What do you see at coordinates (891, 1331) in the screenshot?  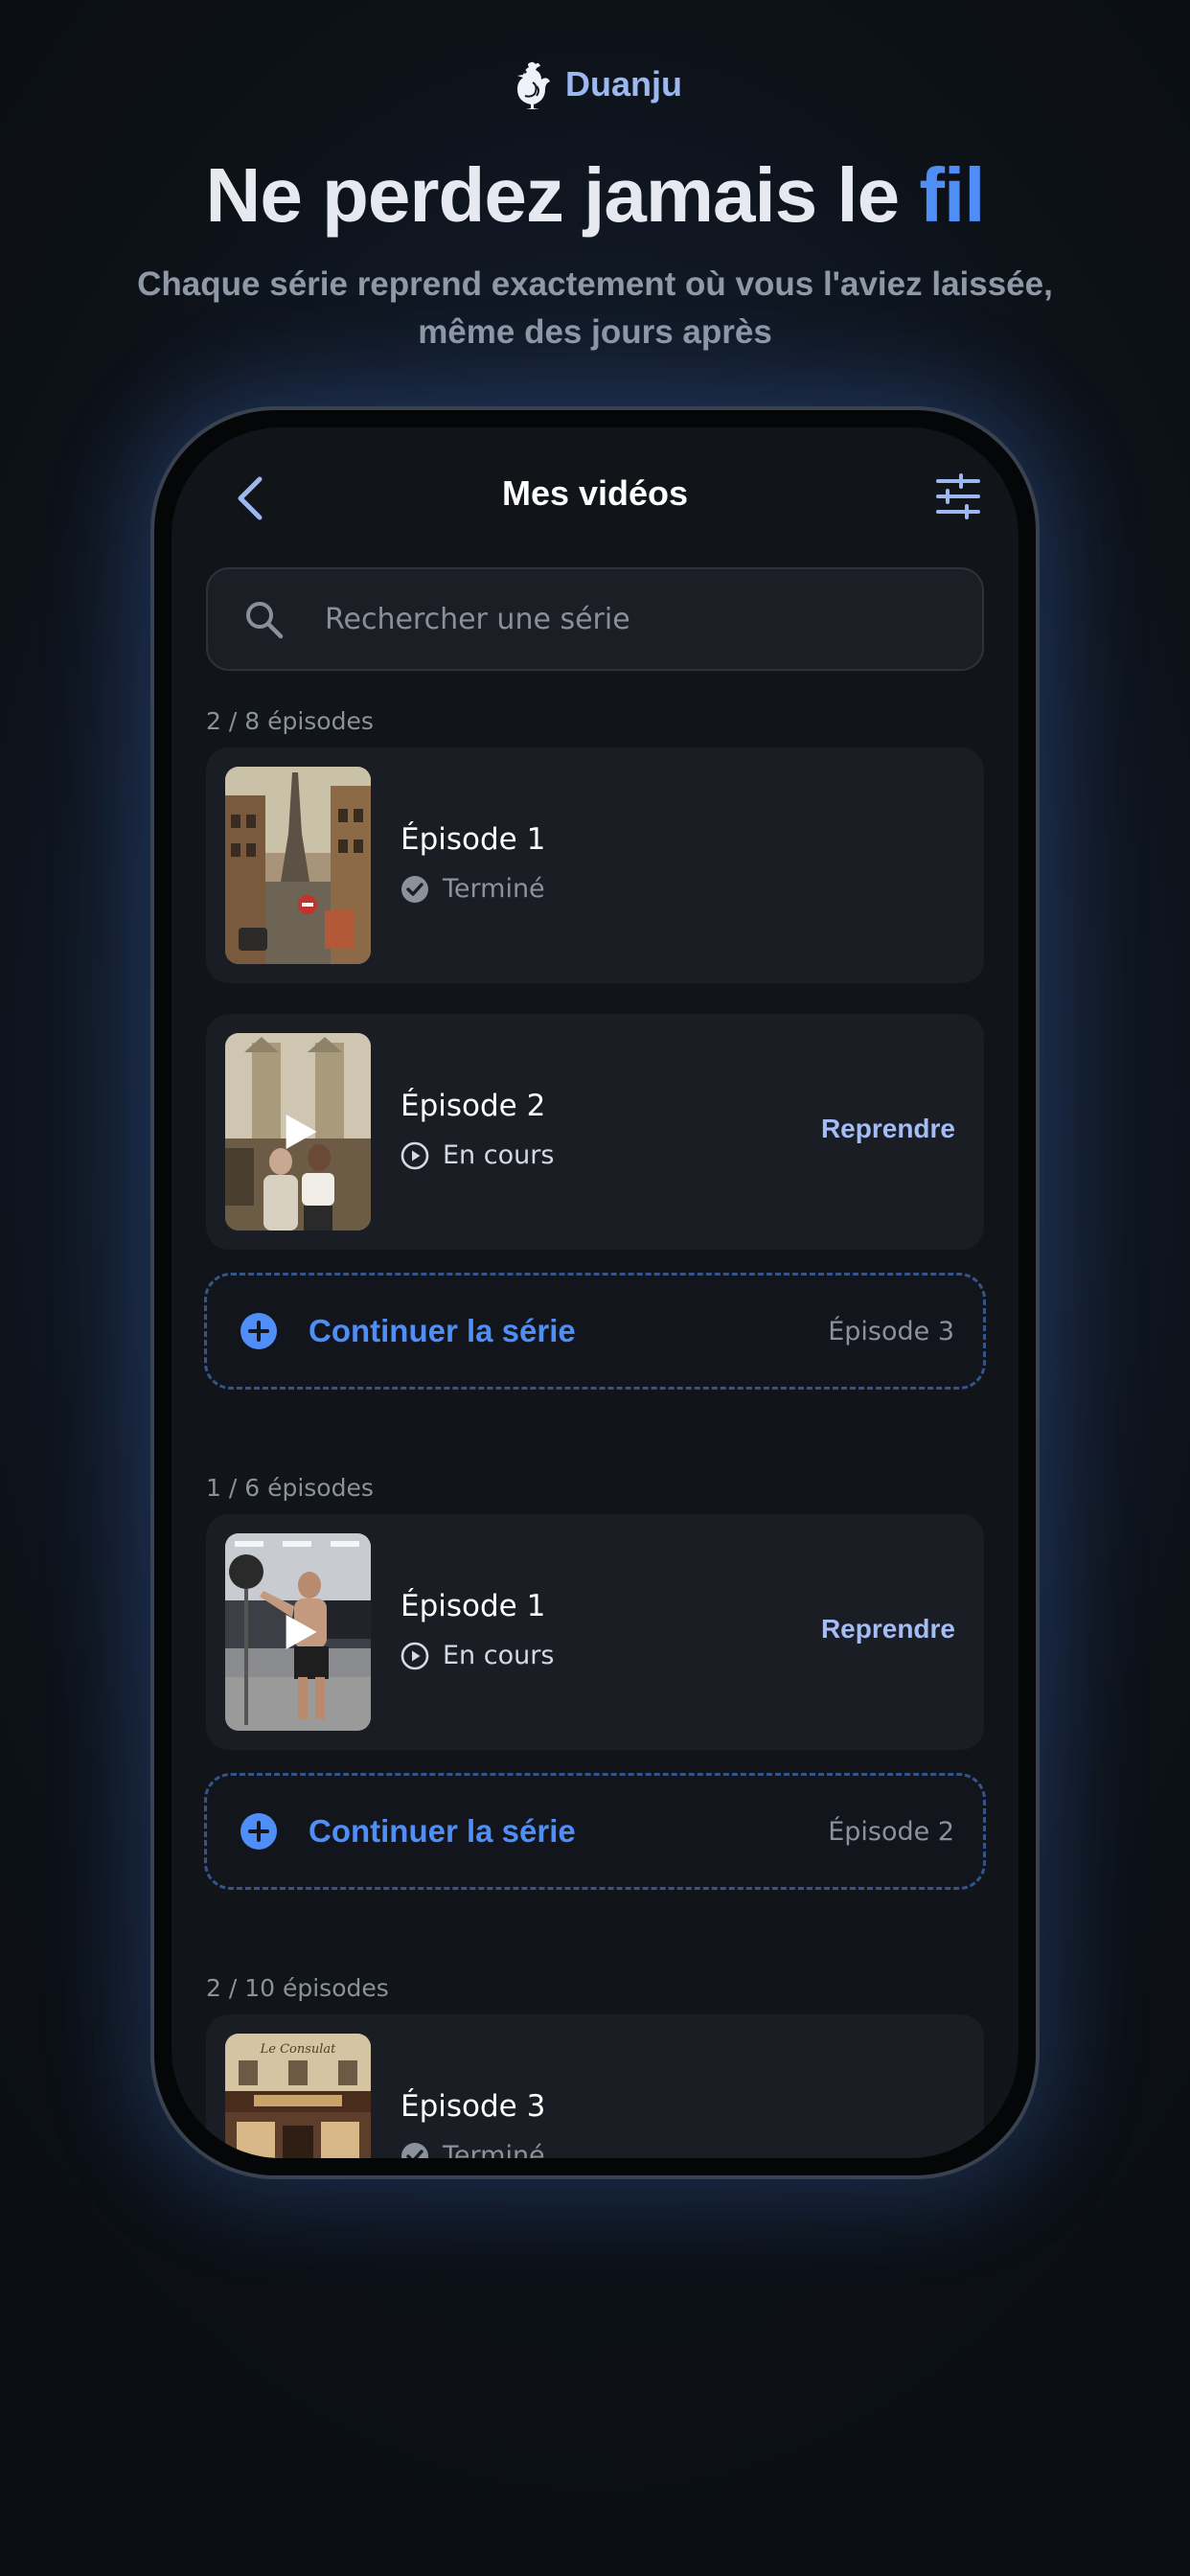 I see `next-episode-label: Épisode 3` at bounding box center [891, 1331].